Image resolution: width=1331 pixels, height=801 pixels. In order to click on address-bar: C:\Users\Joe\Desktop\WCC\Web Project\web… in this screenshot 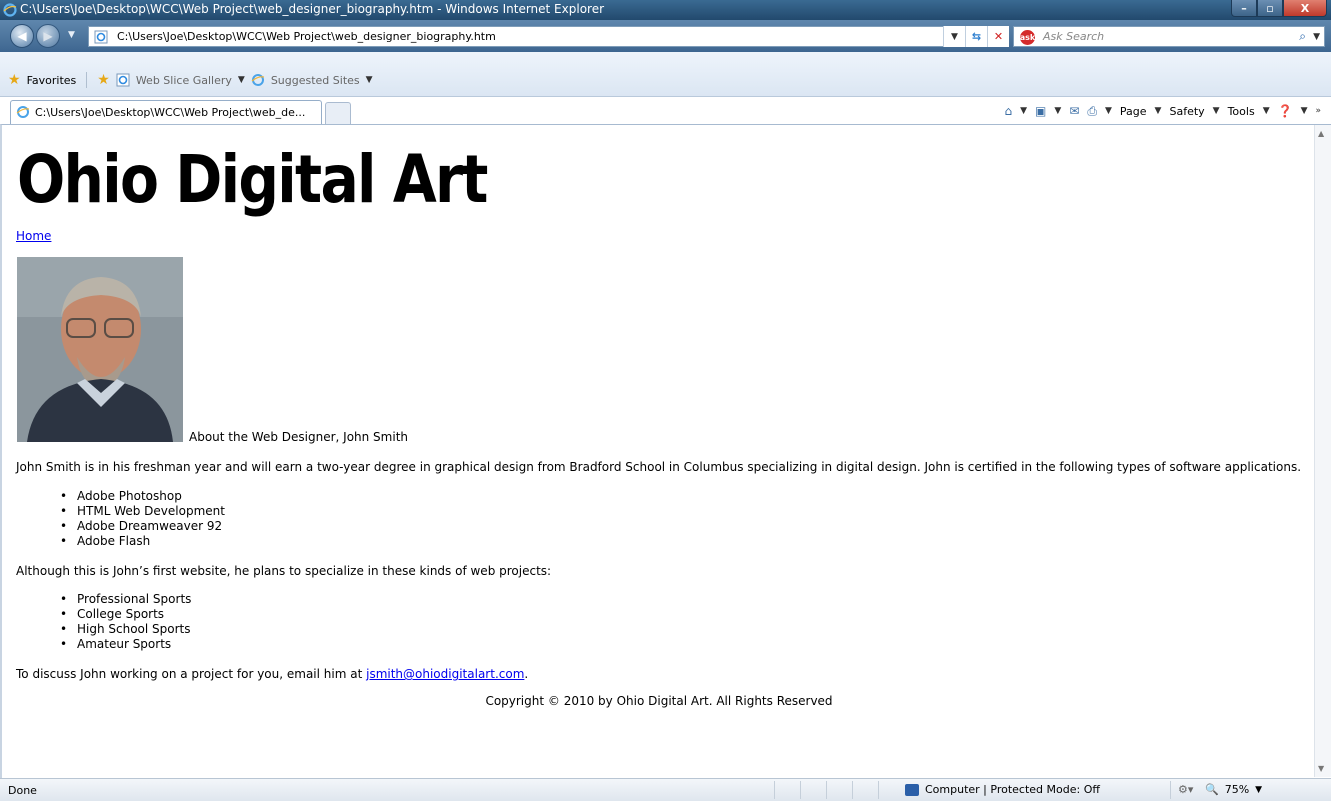, I will do `click(538, 36)`.